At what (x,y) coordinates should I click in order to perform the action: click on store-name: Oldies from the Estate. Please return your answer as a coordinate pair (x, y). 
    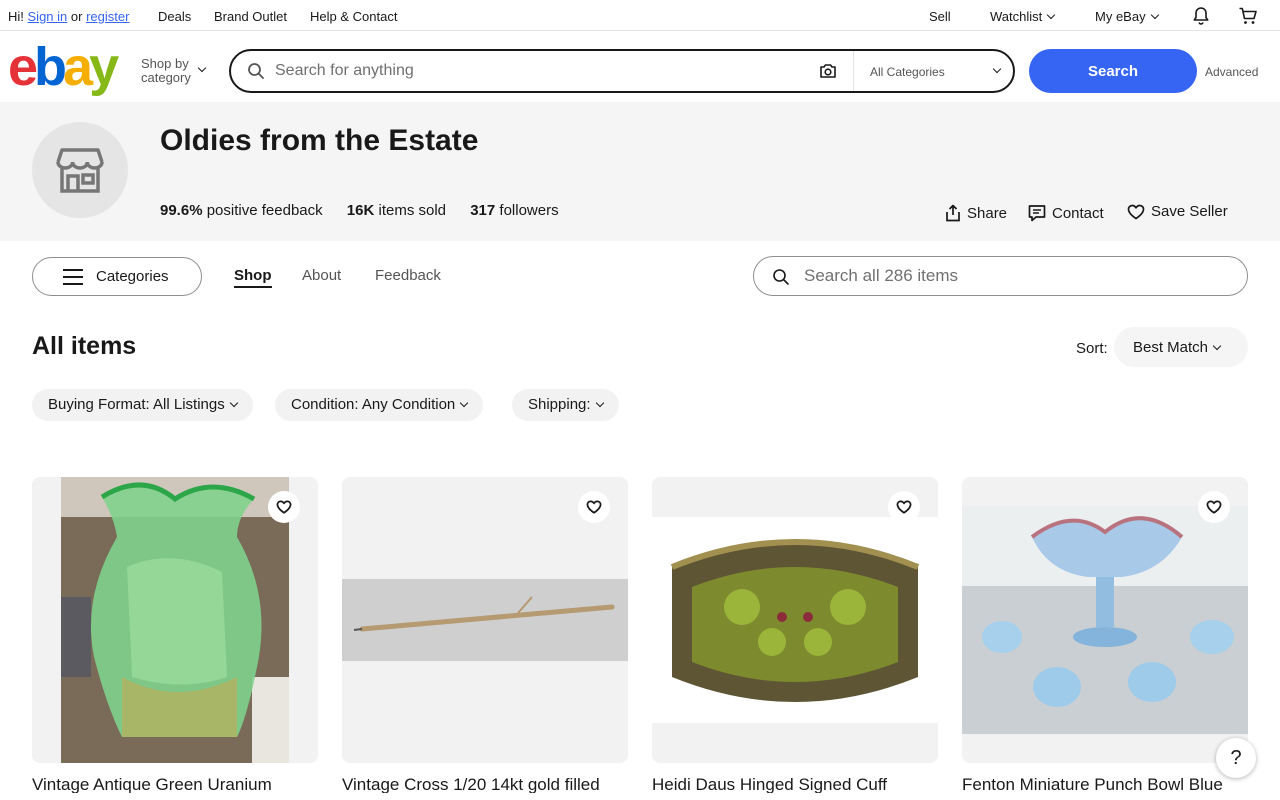
    Looking at the image, I should click on (319, 140).